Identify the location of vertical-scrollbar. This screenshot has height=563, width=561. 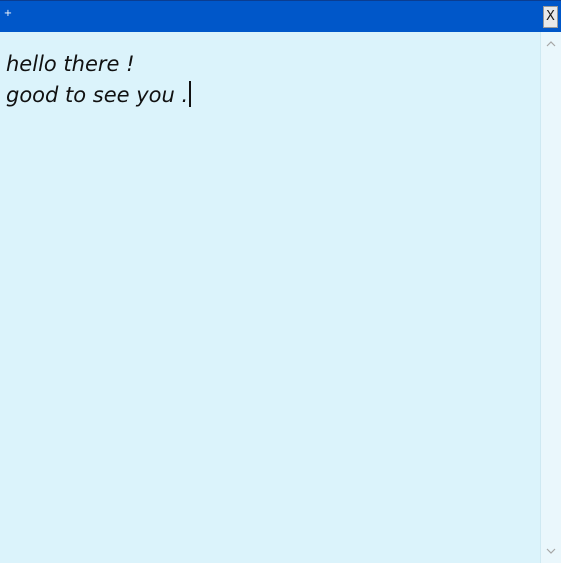
(550, 297).